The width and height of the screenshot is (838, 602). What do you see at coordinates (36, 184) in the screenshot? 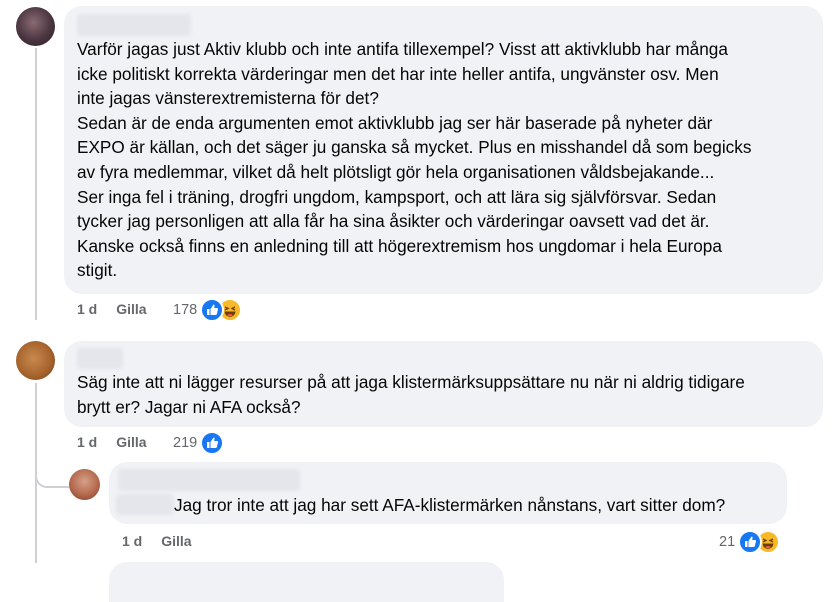
I see `thread-line` at bounding box center [36, 184].